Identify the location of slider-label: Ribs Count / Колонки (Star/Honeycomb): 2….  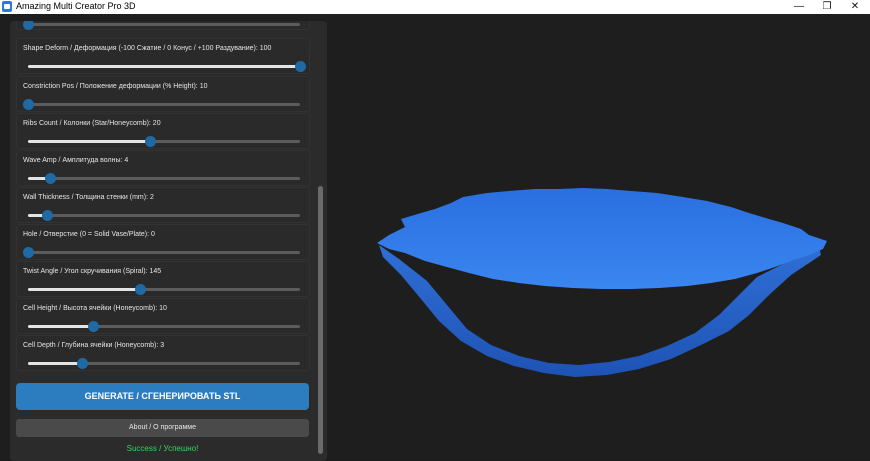
(92, 123).